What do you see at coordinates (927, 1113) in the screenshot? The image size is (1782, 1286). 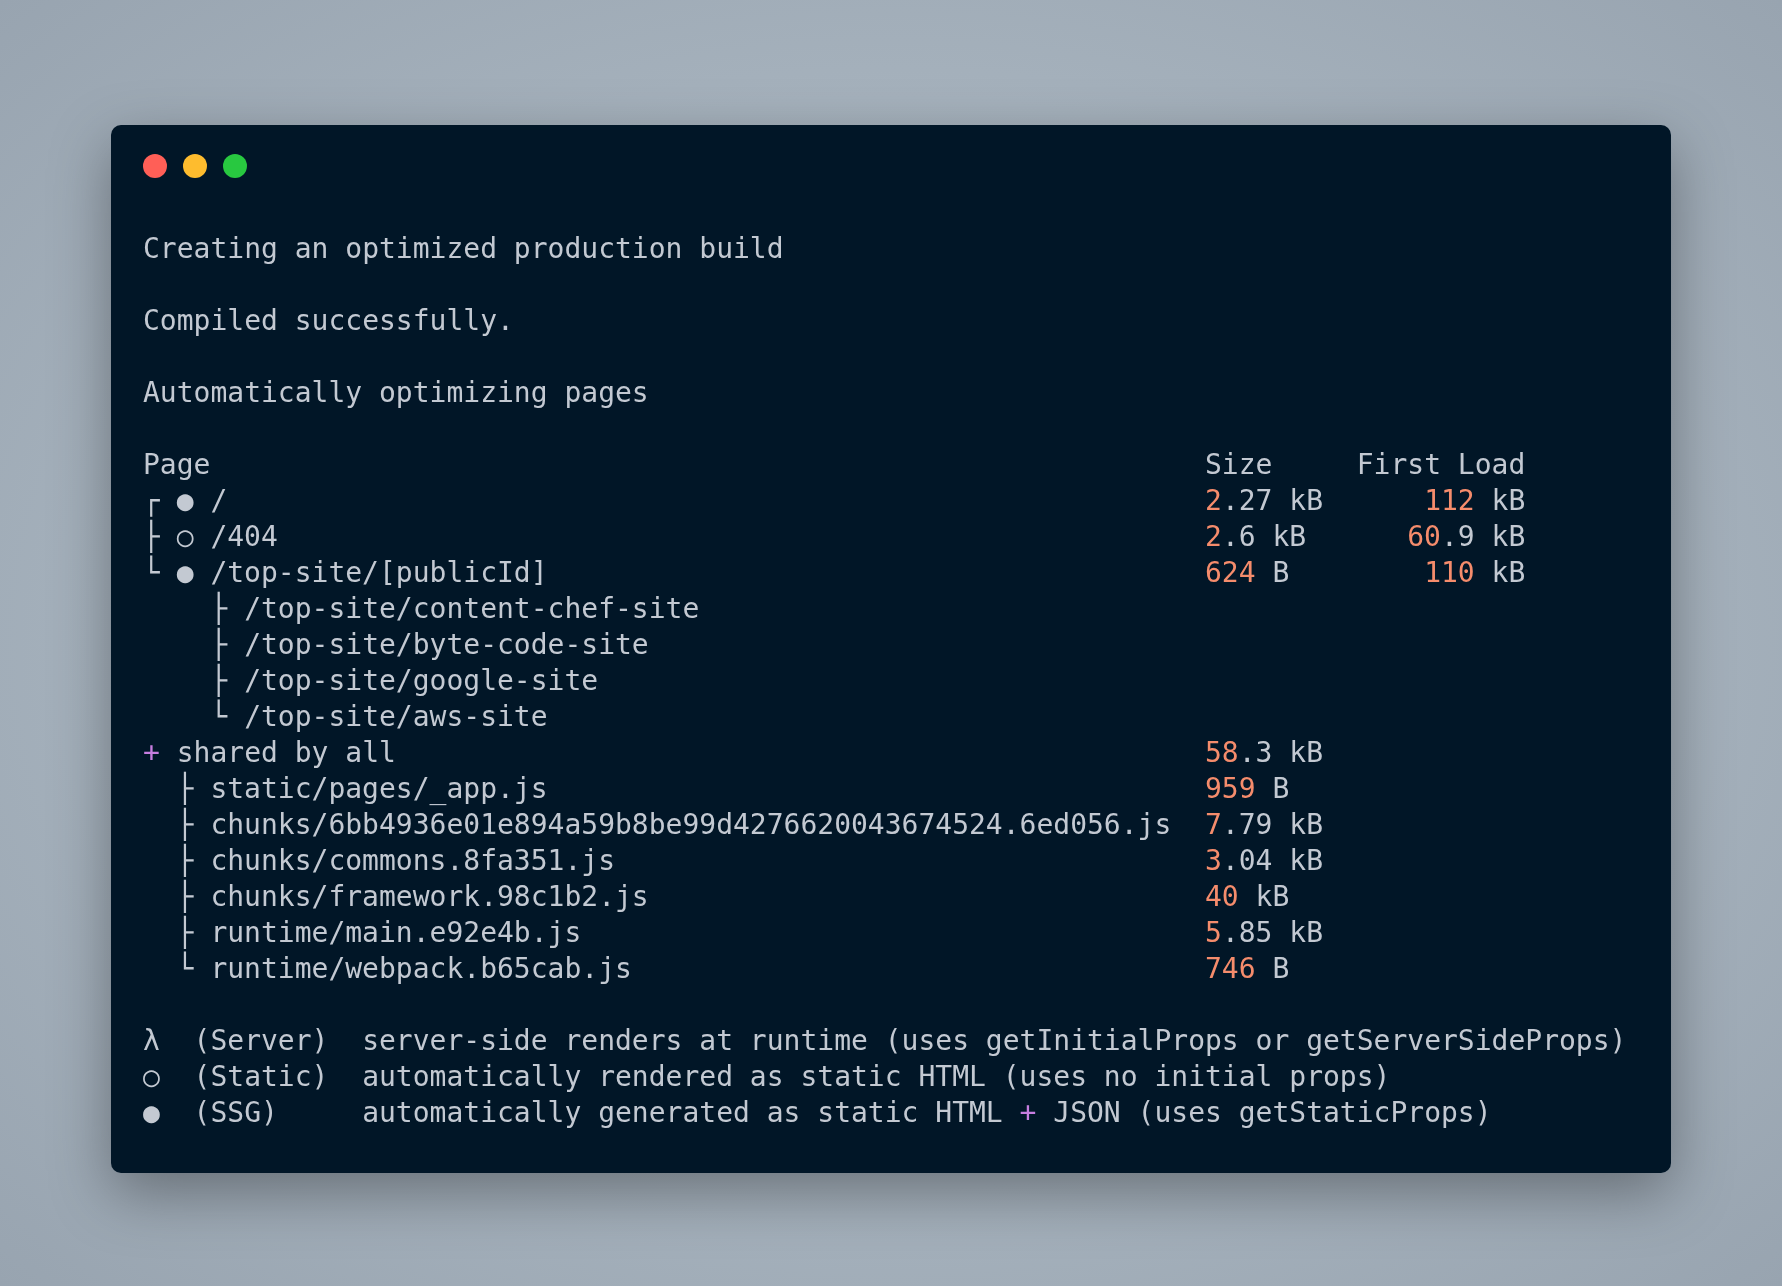 I see `legend-description: automatically generated as static HTML + JSON (uses getStaticProps)` at bounding box center [927, 1113].